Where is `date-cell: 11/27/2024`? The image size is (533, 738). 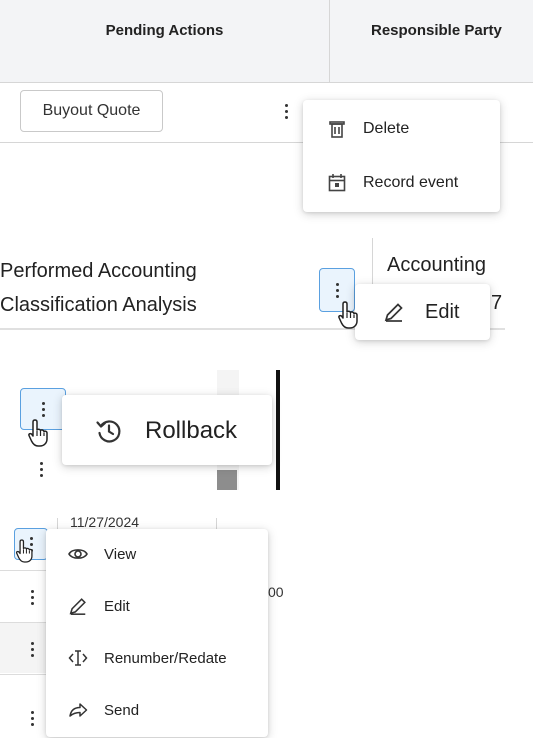
date-cell: 11/27/2024 is located at coordinates (105, 522).